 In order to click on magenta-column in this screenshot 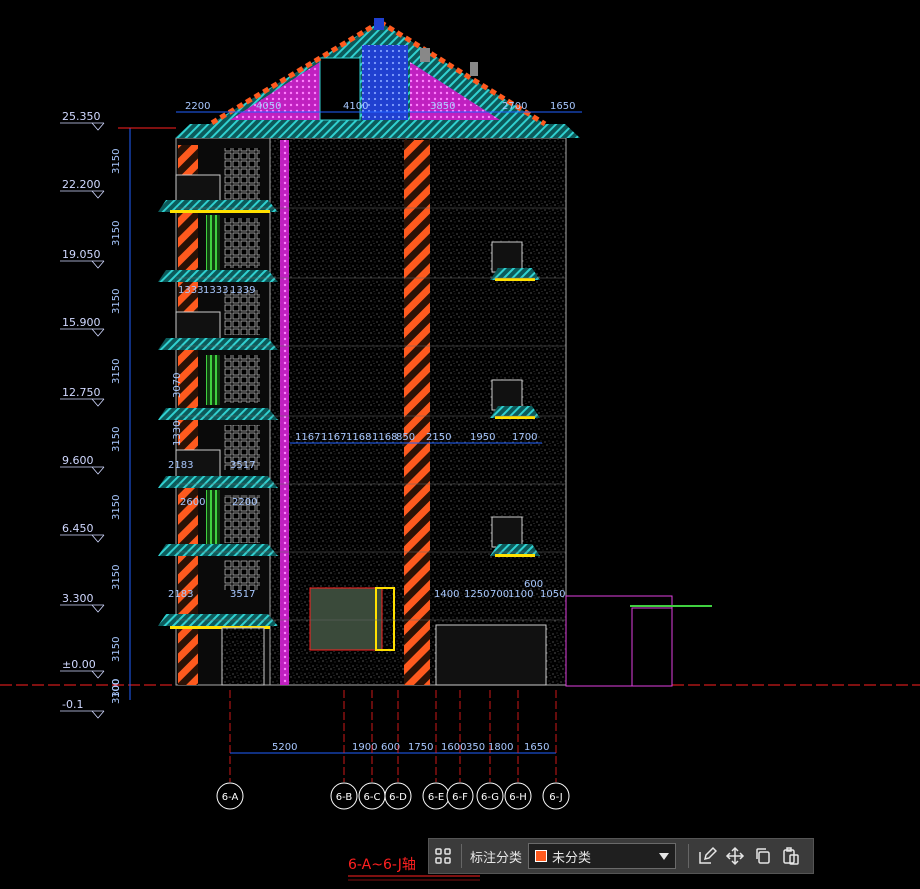, I will do `click(284, 412)`.